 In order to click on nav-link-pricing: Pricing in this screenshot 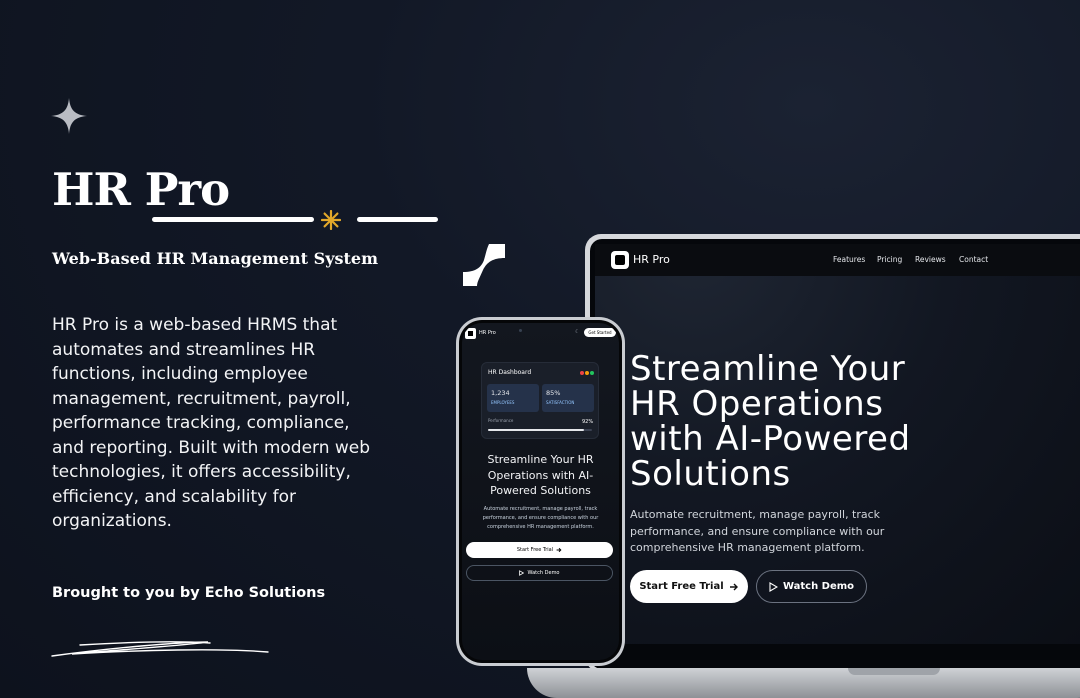, I will do `click(889, 260)`.